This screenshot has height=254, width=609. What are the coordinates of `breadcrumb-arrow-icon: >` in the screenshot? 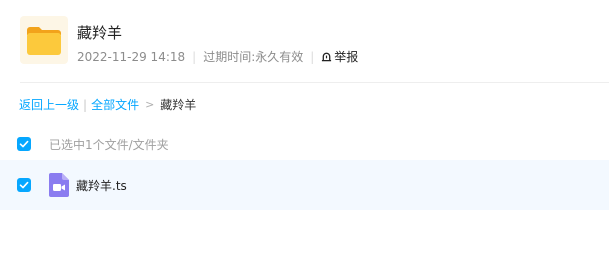 It's located at (150, 104).